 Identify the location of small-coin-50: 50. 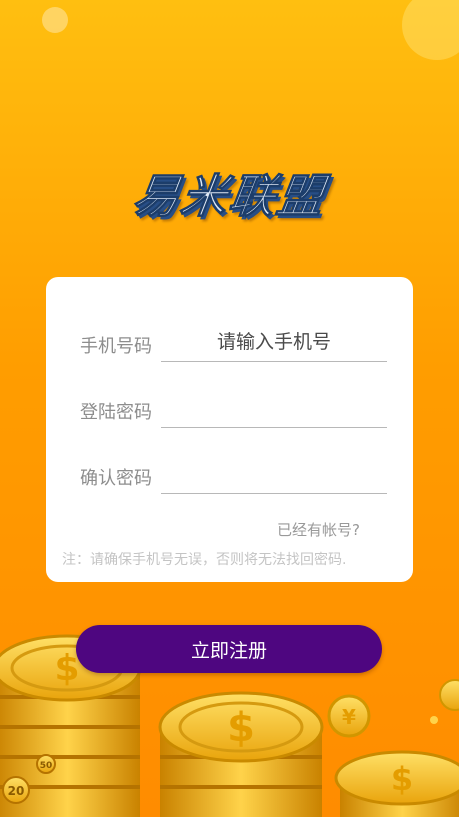
(46, 764).